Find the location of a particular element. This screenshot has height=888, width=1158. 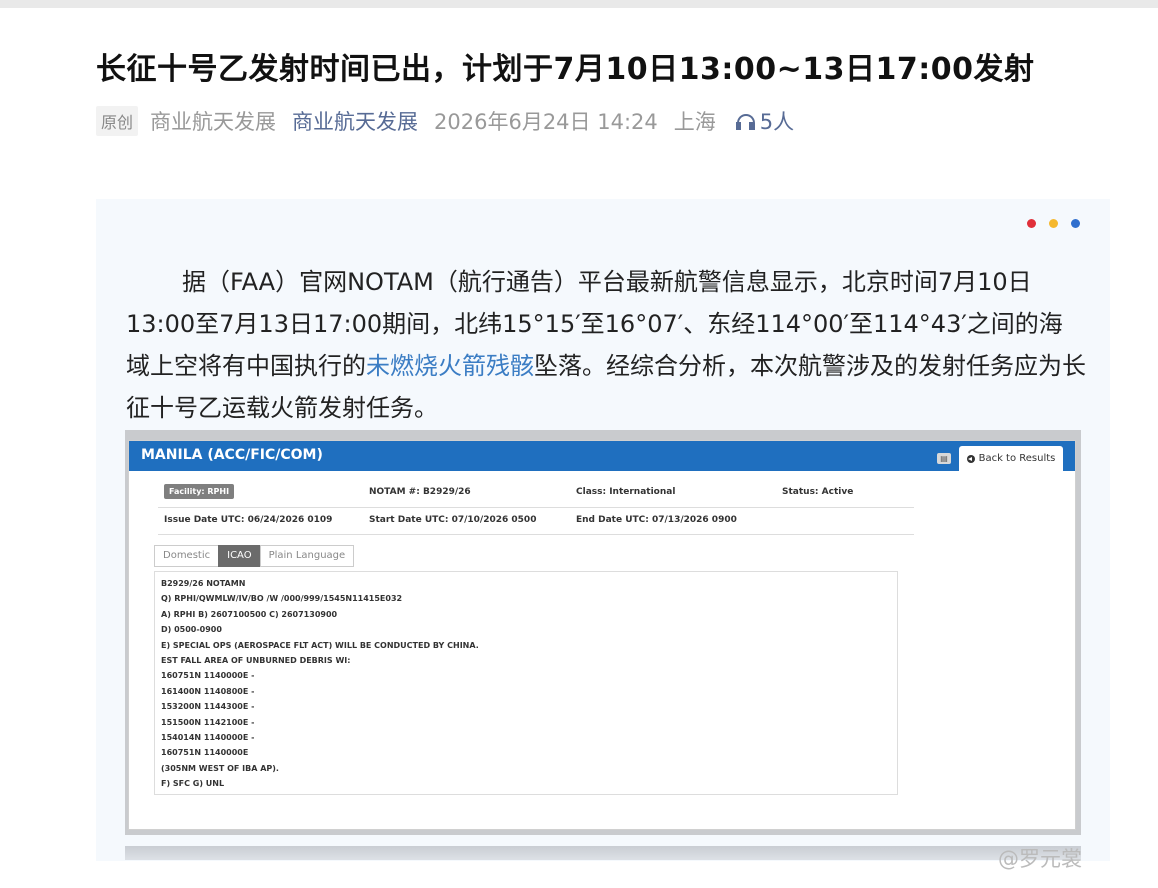

notam-line: (305NM WEST OF IBA AP). is located at coordinates (220, 768).